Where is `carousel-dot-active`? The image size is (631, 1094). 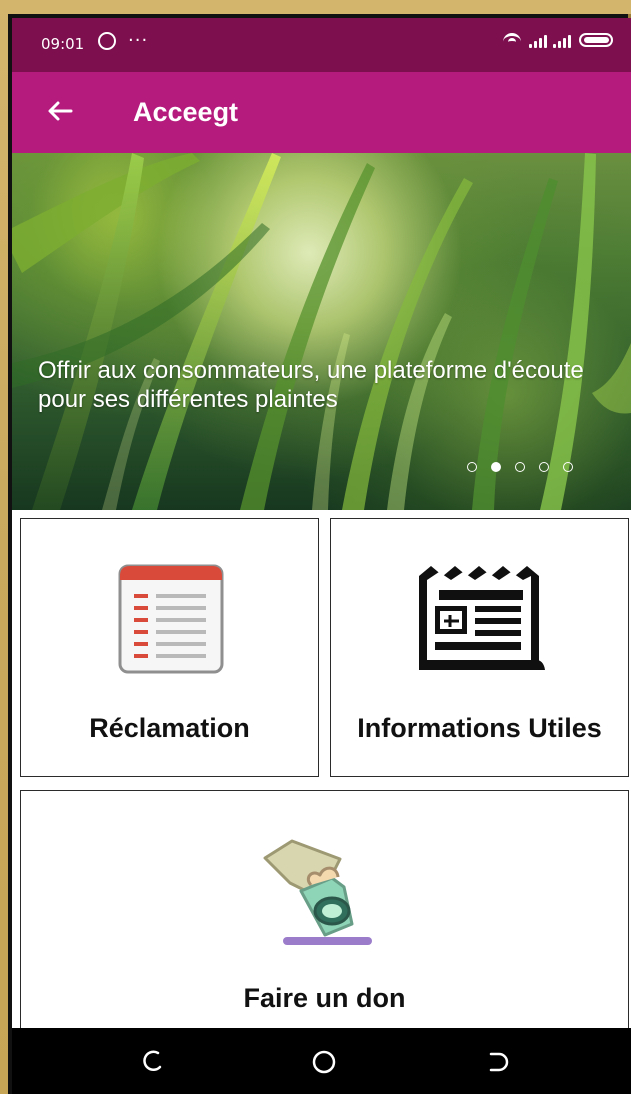 carousel-dot-active is located at coordinates (496, 467).